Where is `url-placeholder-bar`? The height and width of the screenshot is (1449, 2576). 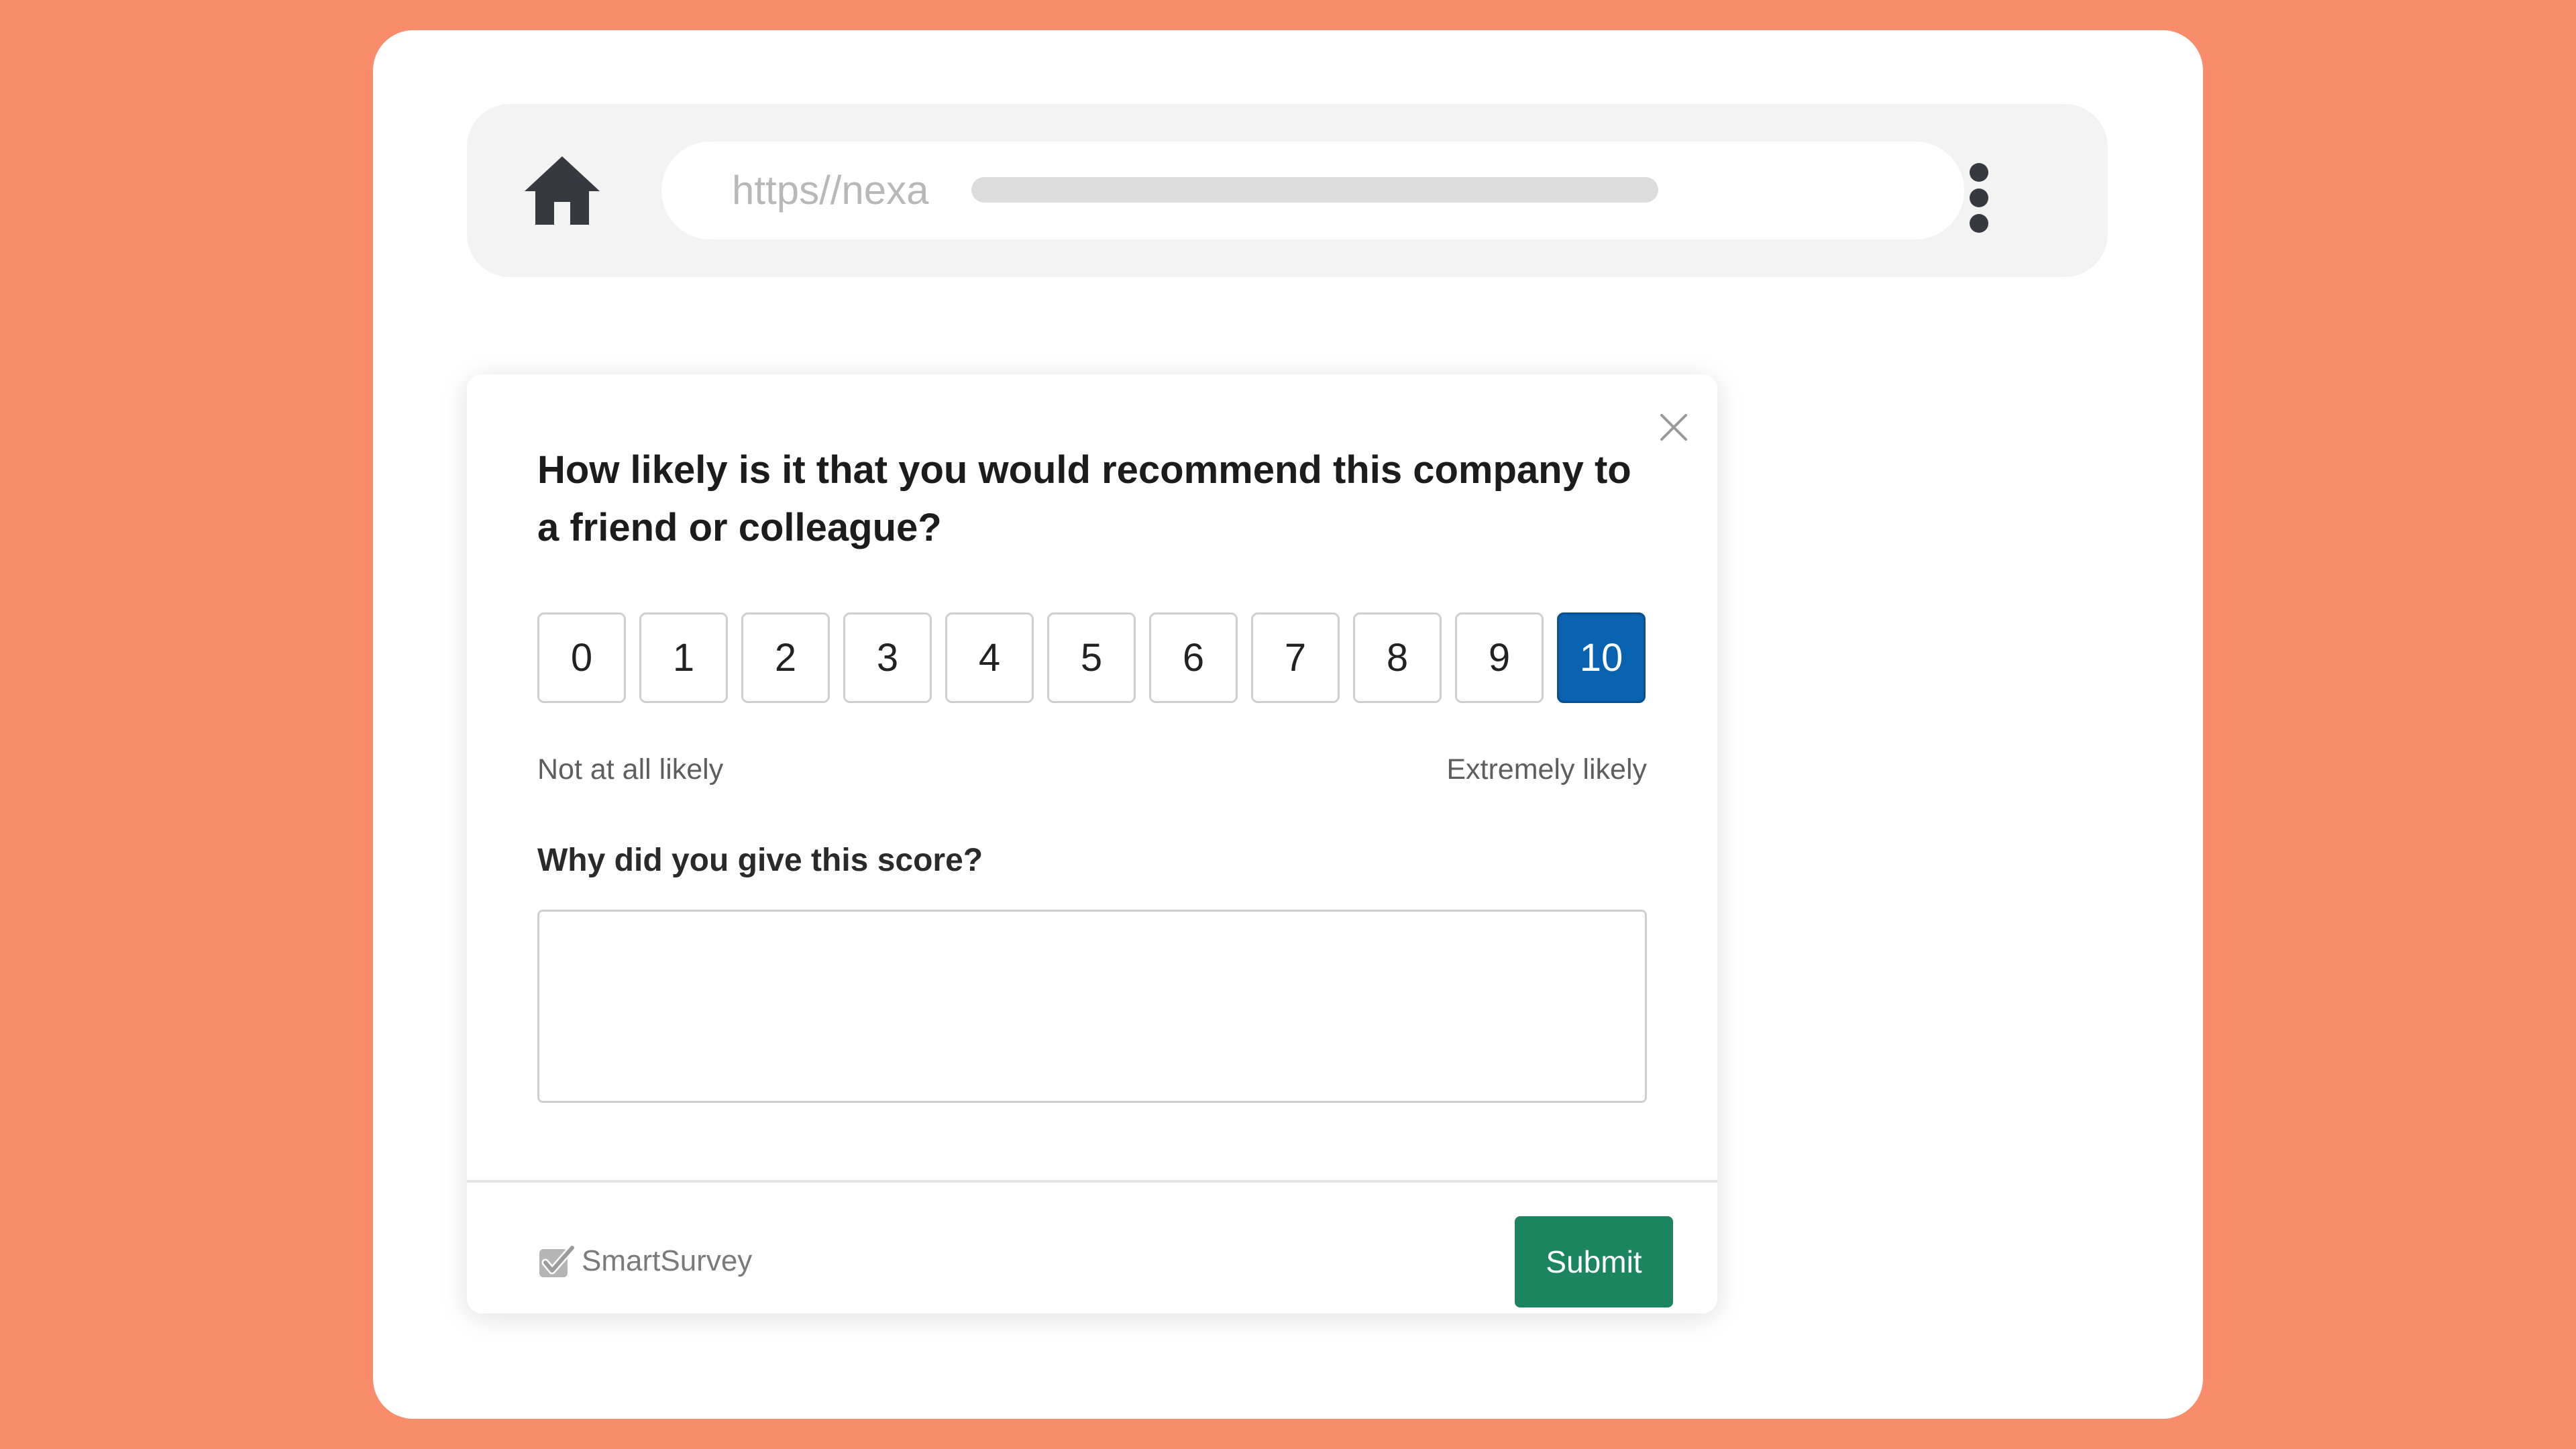
url-placeholder-bar is located at coordinates (1314, 190).